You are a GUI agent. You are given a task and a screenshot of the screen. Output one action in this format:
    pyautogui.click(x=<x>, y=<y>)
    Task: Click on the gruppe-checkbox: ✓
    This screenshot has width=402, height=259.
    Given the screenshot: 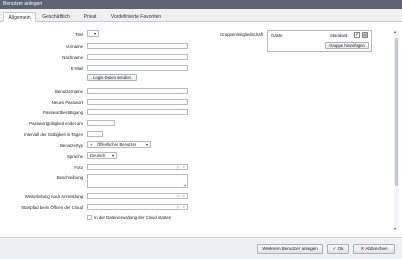 What is the action you would take?
    pyautogui.click(x=357, y=35)
    